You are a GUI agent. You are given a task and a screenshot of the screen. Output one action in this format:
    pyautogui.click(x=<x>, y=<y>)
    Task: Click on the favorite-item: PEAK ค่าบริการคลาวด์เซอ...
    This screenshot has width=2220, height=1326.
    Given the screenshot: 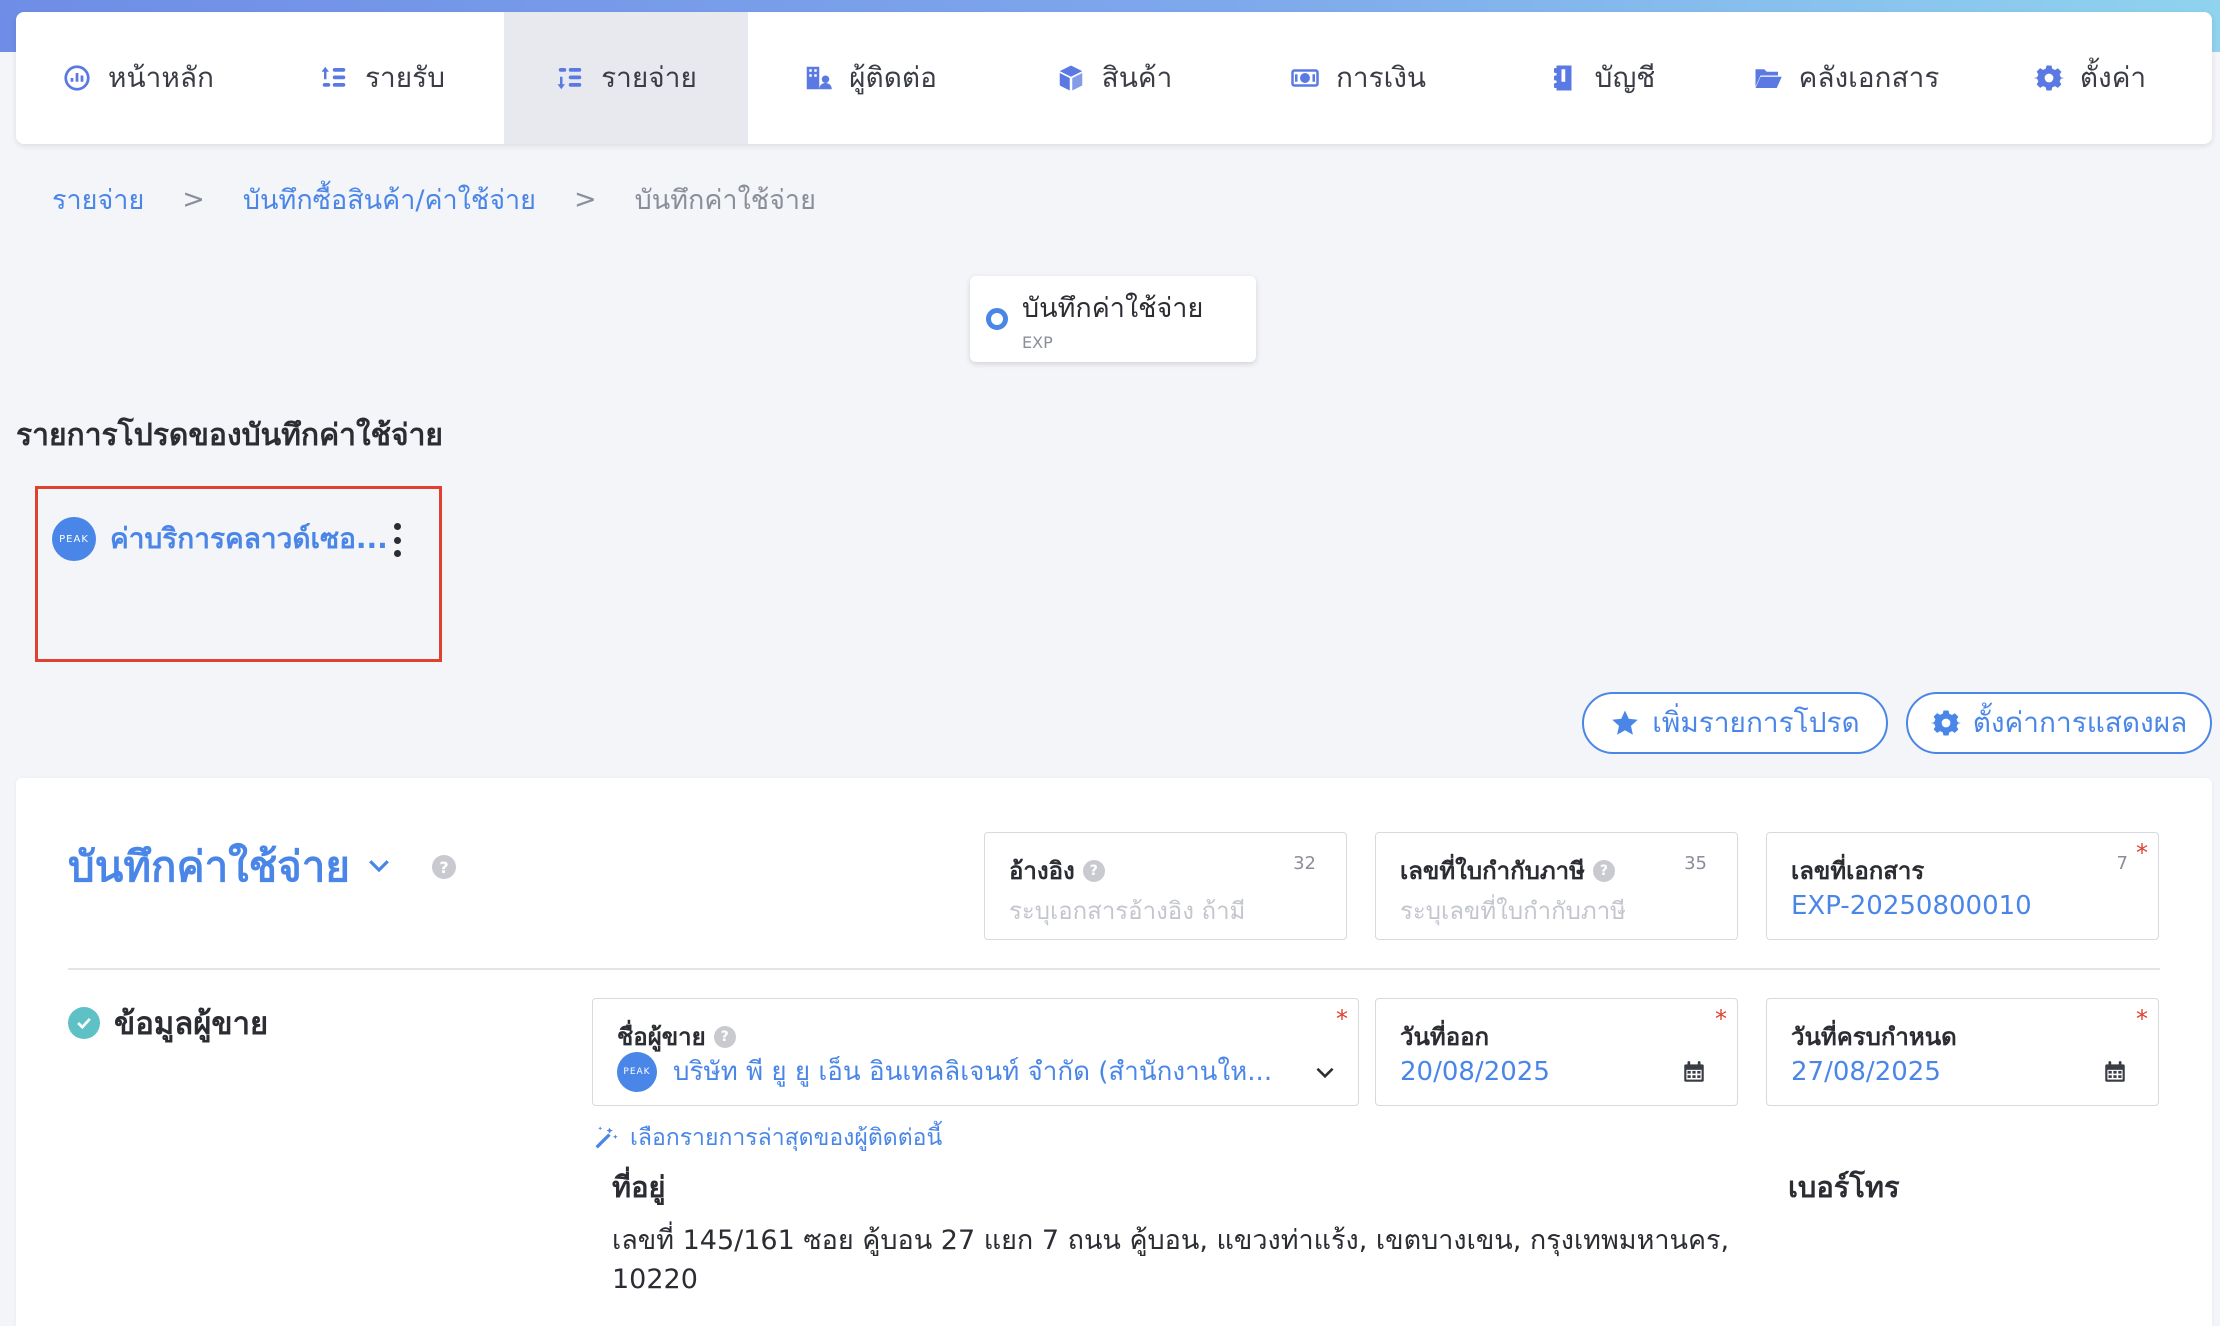 What is the action you would take?
    pyautogui.click(x=238, y=574)
    